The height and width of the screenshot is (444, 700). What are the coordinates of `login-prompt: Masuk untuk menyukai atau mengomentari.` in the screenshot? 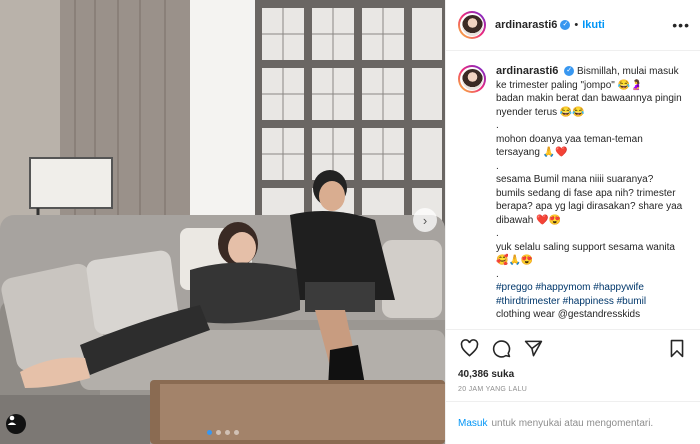 It's located at (573, 422).